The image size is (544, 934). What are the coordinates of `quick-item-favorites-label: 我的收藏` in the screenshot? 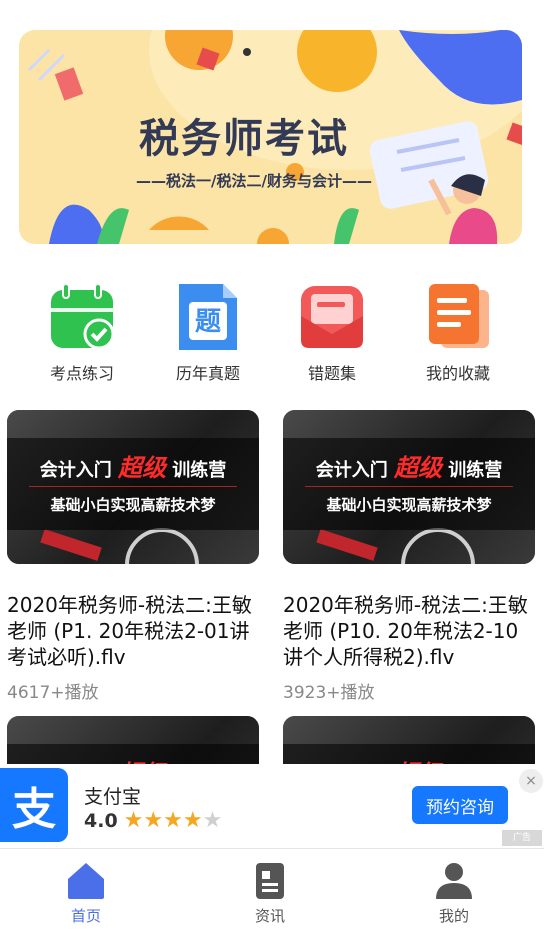 It's located at (457, 373).